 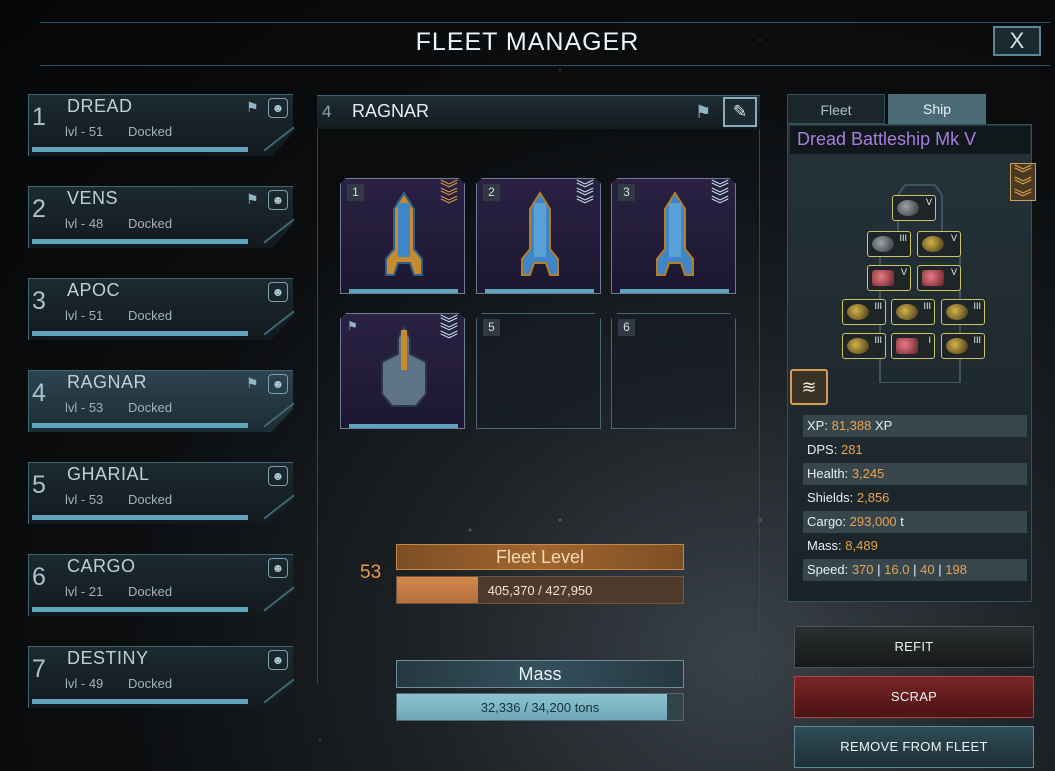 I want to click on stat-value: 3,245, so click(x=868, y=473).